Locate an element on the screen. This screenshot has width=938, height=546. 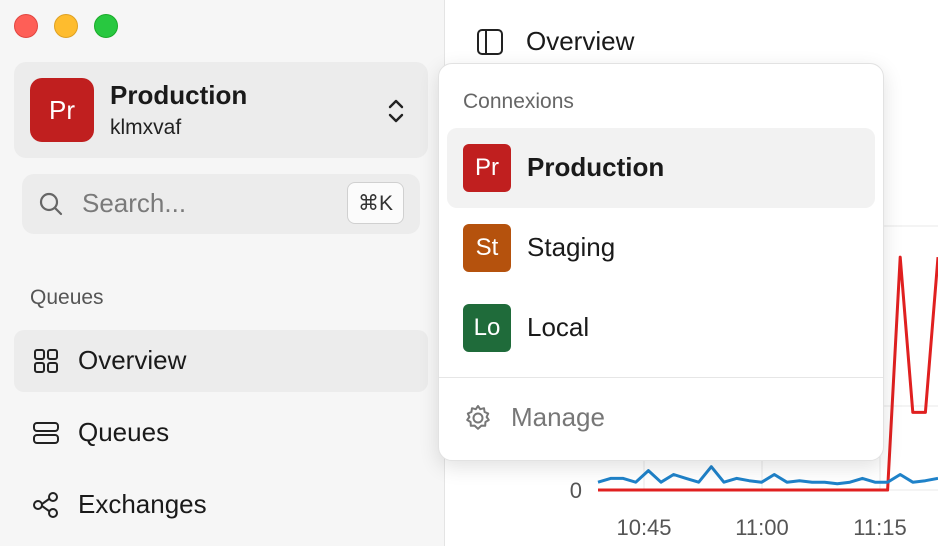
popover-label: Connexions is located at coordinates (518, 101).